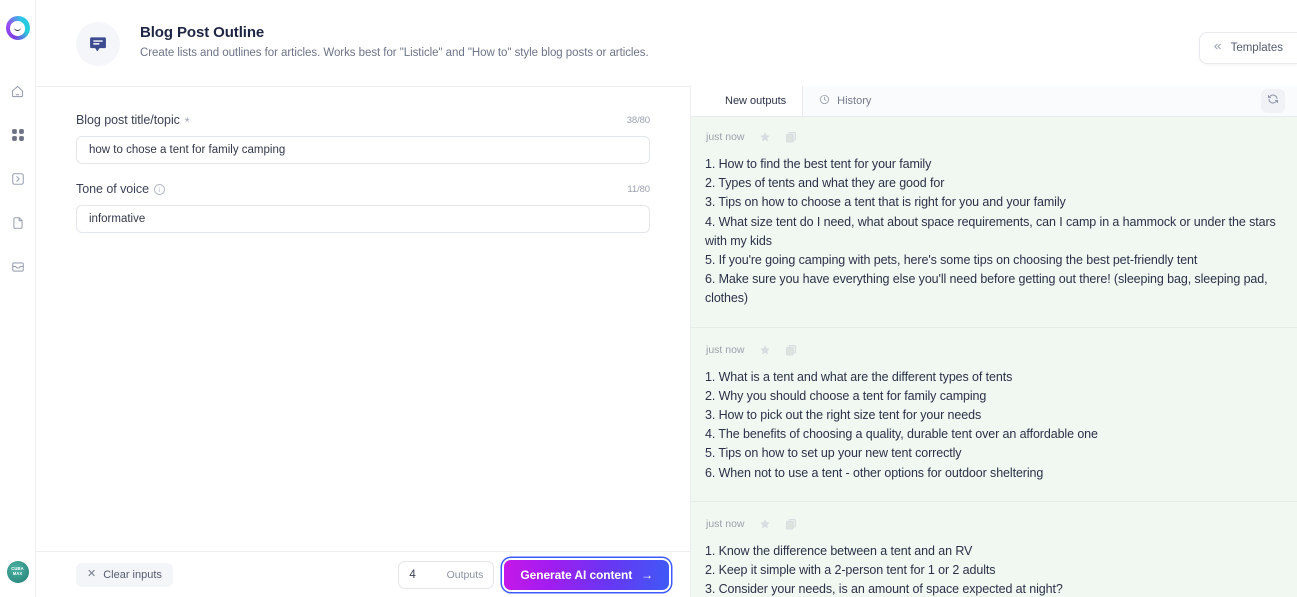 The image size is (1297, 597). I want to click on field-label: Blog post title/topic, so click(128, 120).